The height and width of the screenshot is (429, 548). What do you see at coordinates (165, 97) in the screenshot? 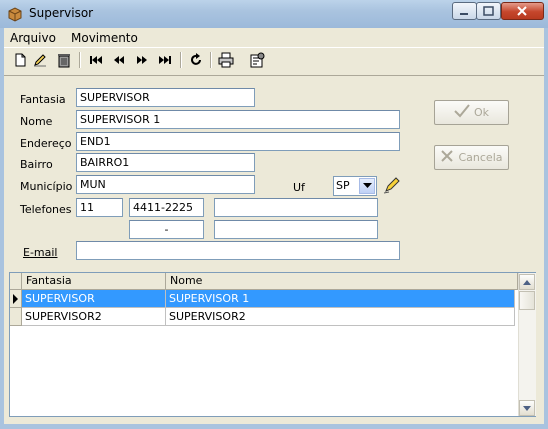
I see `fantasia-input: SUPERVISOR` at bounding box center [165, 97].